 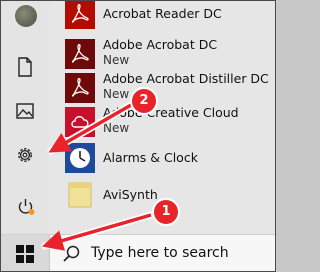 I want to click on creative-cloud-icon, so click(x=80, y=122).